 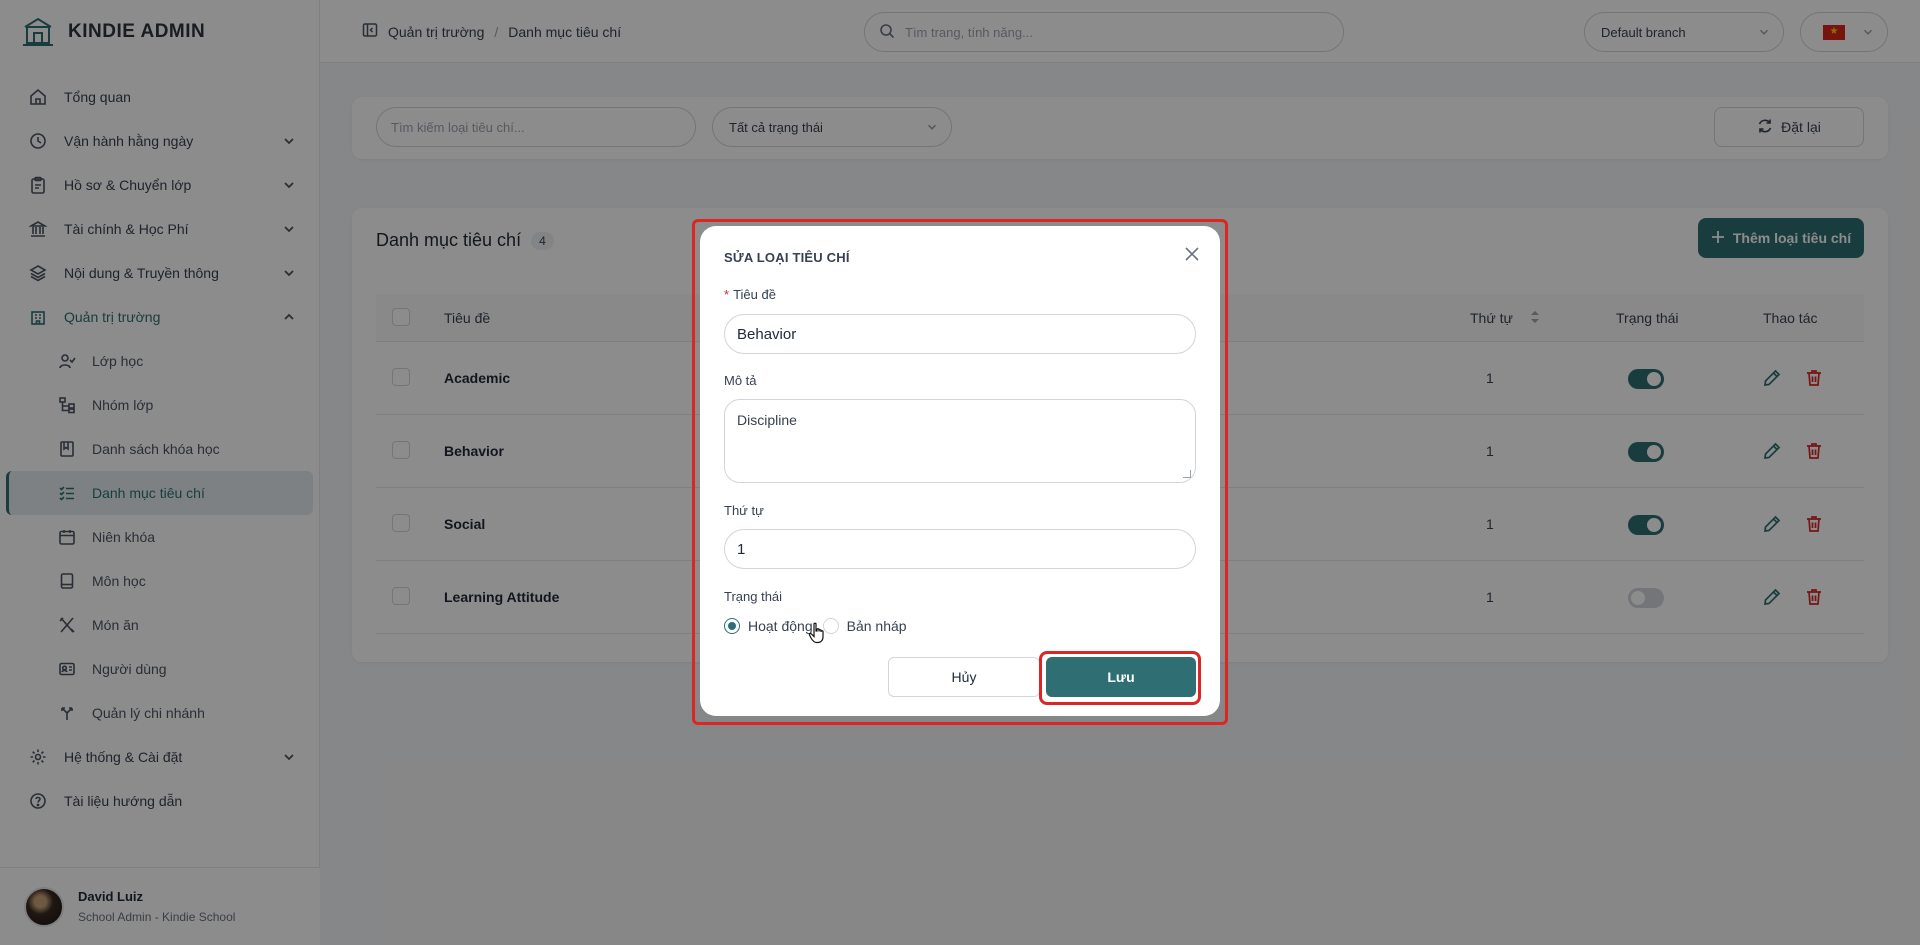 I want to click on close-icon, so click(x=1192, y=254).